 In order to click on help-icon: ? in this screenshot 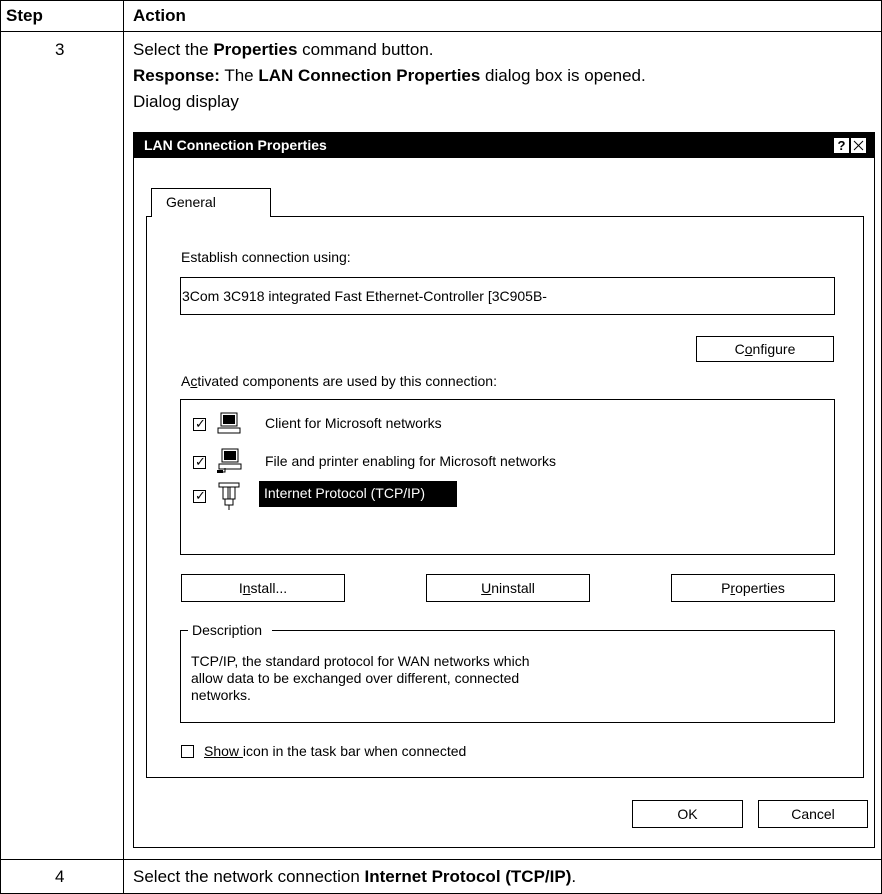, I will do `click(841, 145)`.